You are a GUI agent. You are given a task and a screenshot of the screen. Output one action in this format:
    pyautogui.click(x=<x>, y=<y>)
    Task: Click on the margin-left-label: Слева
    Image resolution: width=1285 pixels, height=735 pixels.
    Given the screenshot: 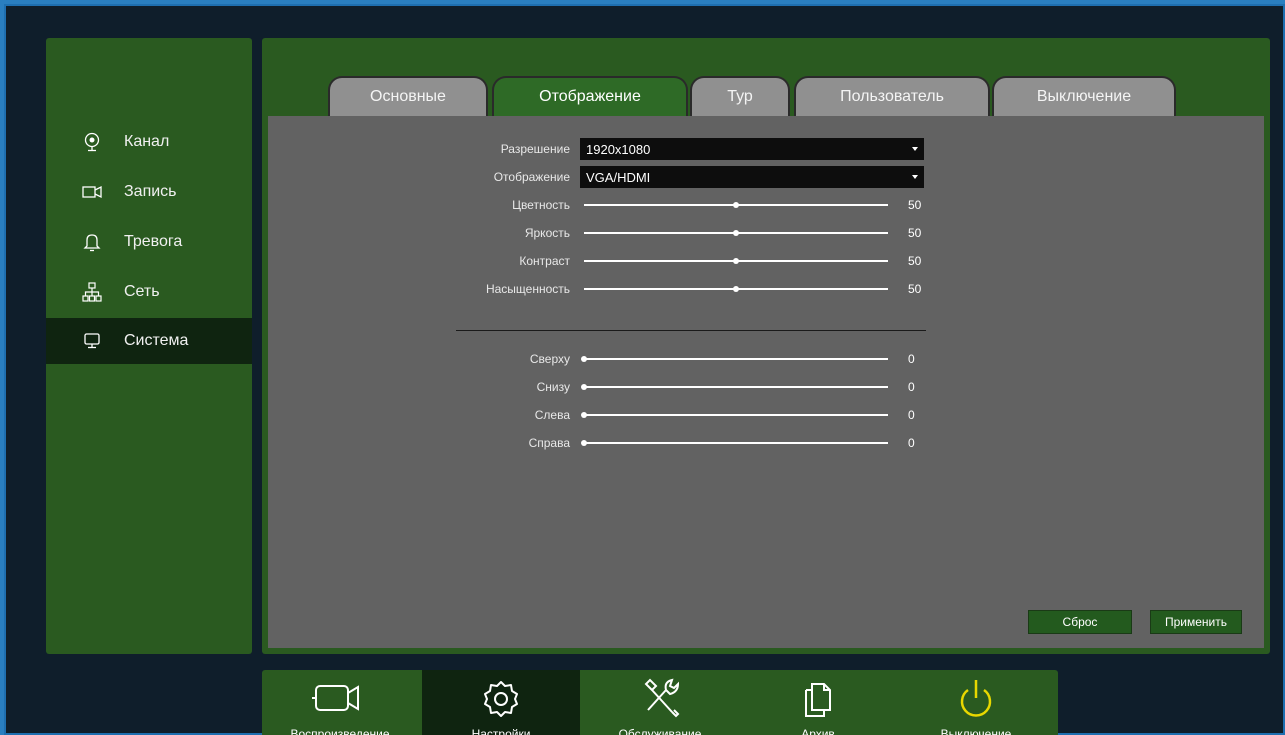 What is the action you would take?
    pyautogui.click(x=552, y=415)
    